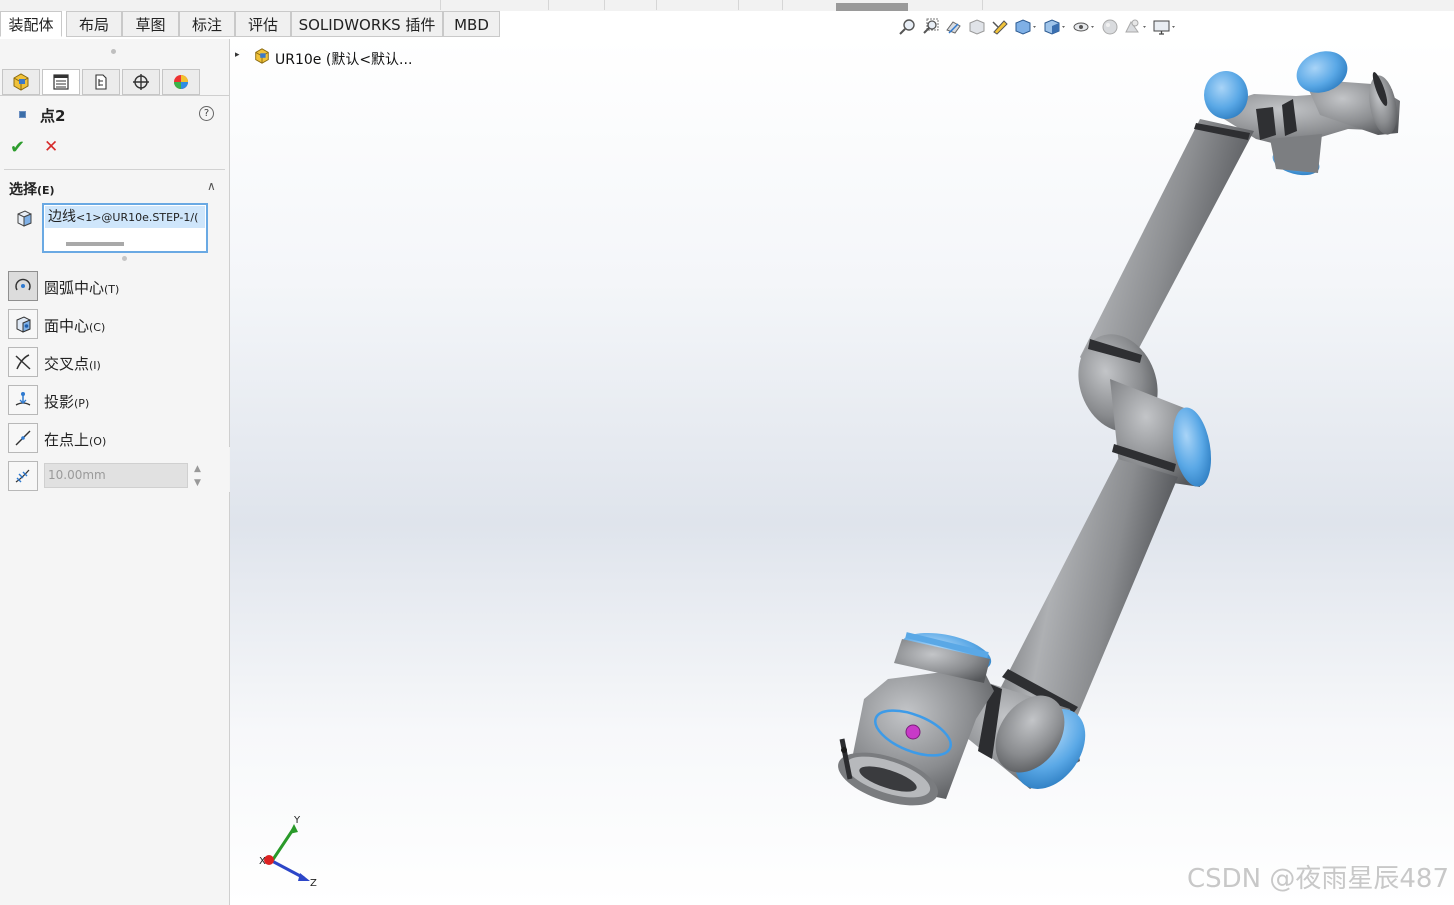 The width and height of the screenshot is (1454, 905). Describe the element at coordinates (1110, 27) in the screenshot. I see `edit-appearance-icon` at that location.